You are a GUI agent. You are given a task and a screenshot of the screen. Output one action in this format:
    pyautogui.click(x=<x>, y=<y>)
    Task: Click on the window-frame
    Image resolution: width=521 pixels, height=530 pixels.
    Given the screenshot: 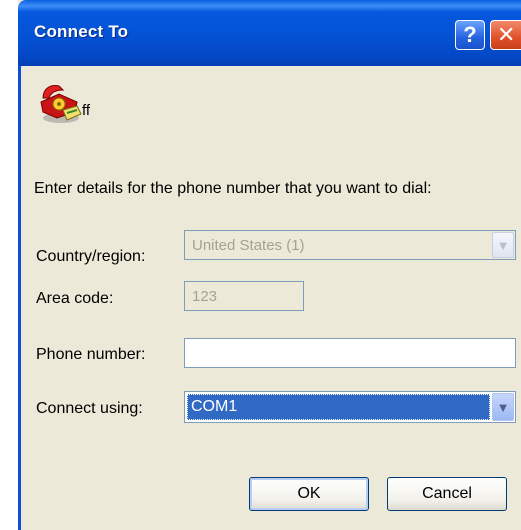 What is the action you would take?
    pyautogui.click(x=19, y=298)
    